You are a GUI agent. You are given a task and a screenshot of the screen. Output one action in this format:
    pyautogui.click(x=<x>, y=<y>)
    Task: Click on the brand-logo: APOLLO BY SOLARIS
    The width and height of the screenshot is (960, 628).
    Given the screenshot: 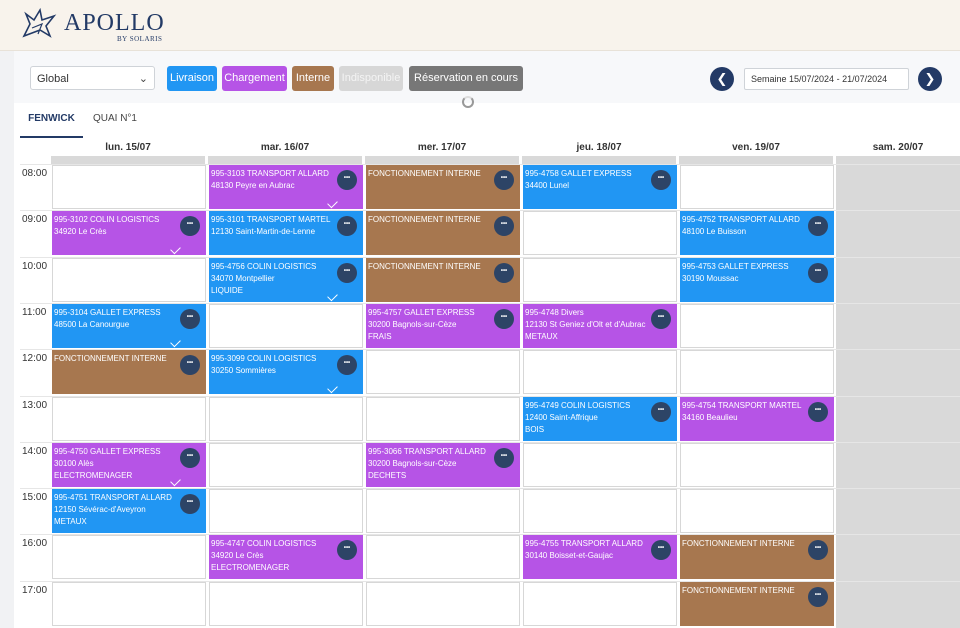 What is the action you would take?
    pyautogui.click(x=95, y=25)
    